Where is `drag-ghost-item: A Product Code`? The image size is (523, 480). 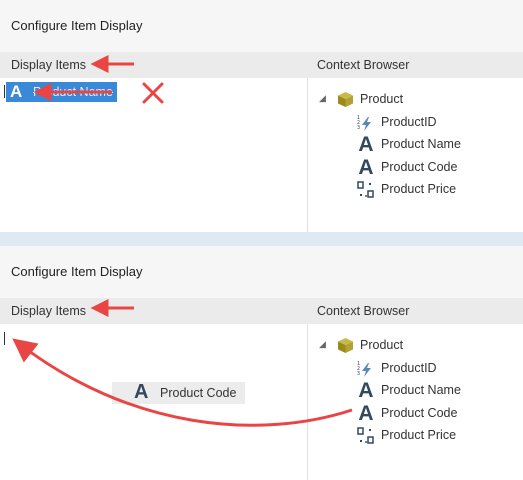 drag-ghost-item: A Product Code is located at coordinates (178, 392).